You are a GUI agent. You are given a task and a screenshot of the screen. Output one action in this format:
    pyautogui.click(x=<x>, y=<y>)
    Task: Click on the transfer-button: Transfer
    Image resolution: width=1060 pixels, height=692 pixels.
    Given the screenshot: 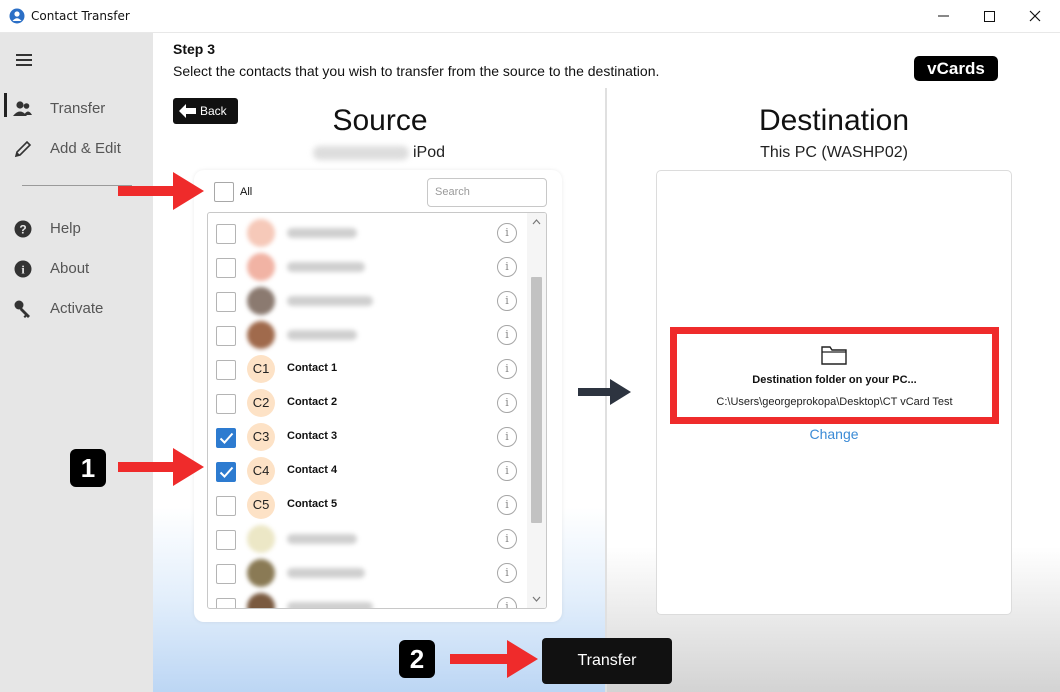 What is the action you would take?
    pyautogui.click(x=607, y=661)
    